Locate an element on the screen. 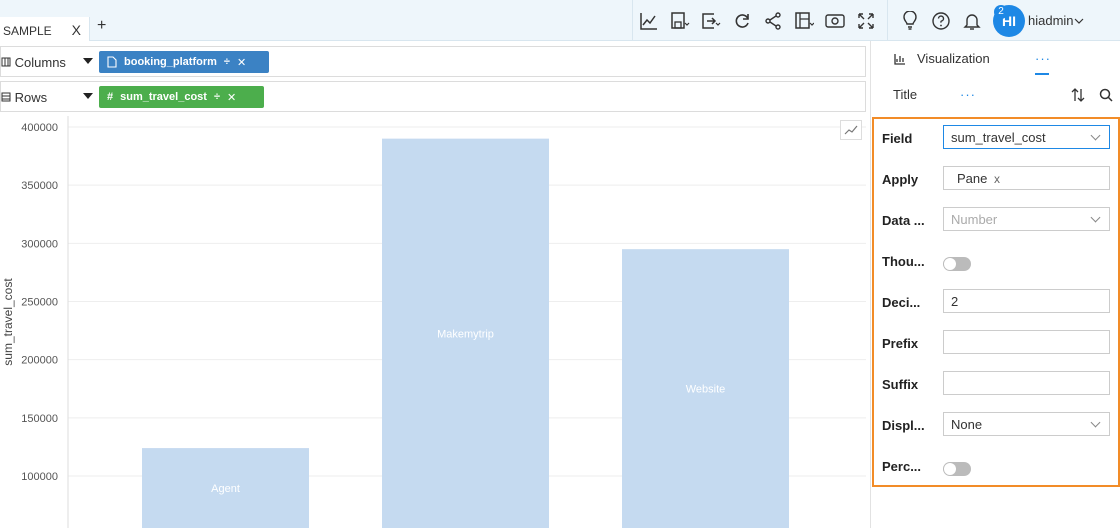 This screenshot has height=528, width=1120. y-axis-label: sum_travel_cost is located at coordinates (8, 322).